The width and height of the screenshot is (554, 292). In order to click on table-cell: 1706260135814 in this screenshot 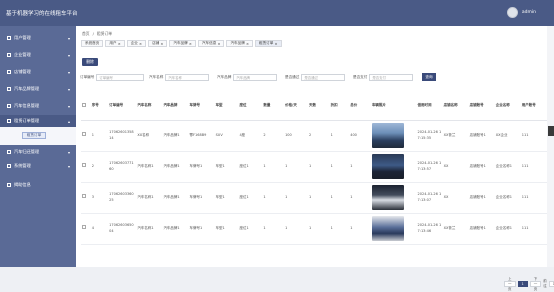, I will do `click(121, 135)`.